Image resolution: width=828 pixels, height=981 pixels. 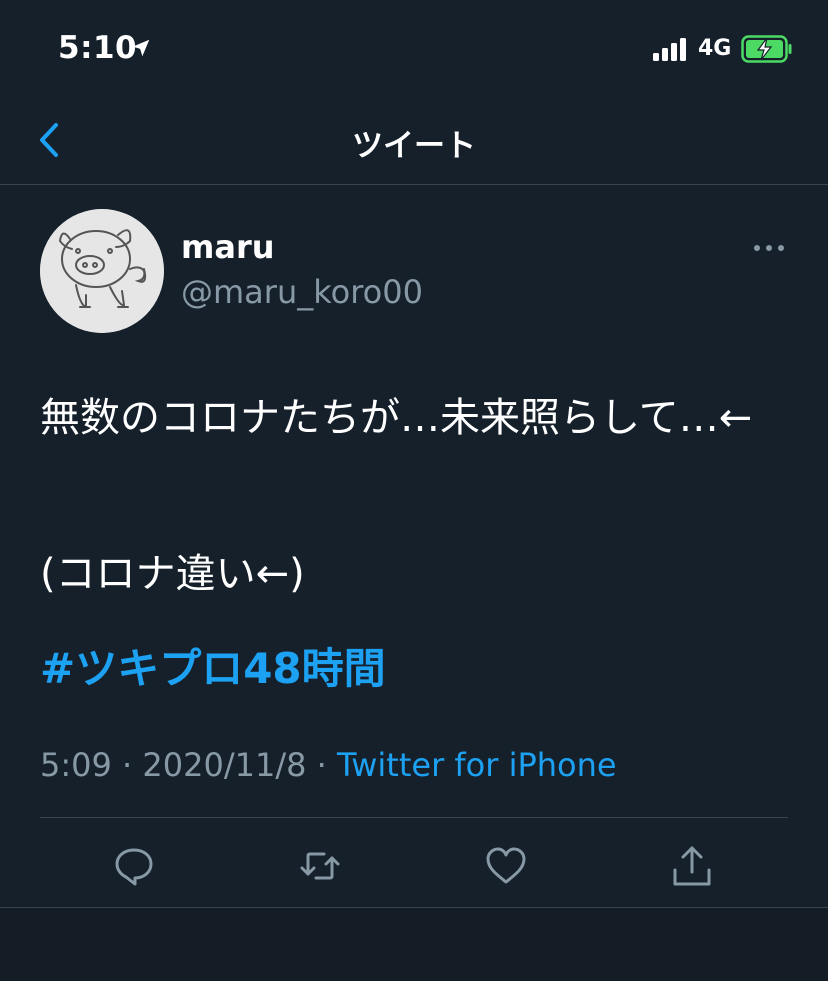 I want to click on username: @maru_koro00, so click(x=302, y=292).